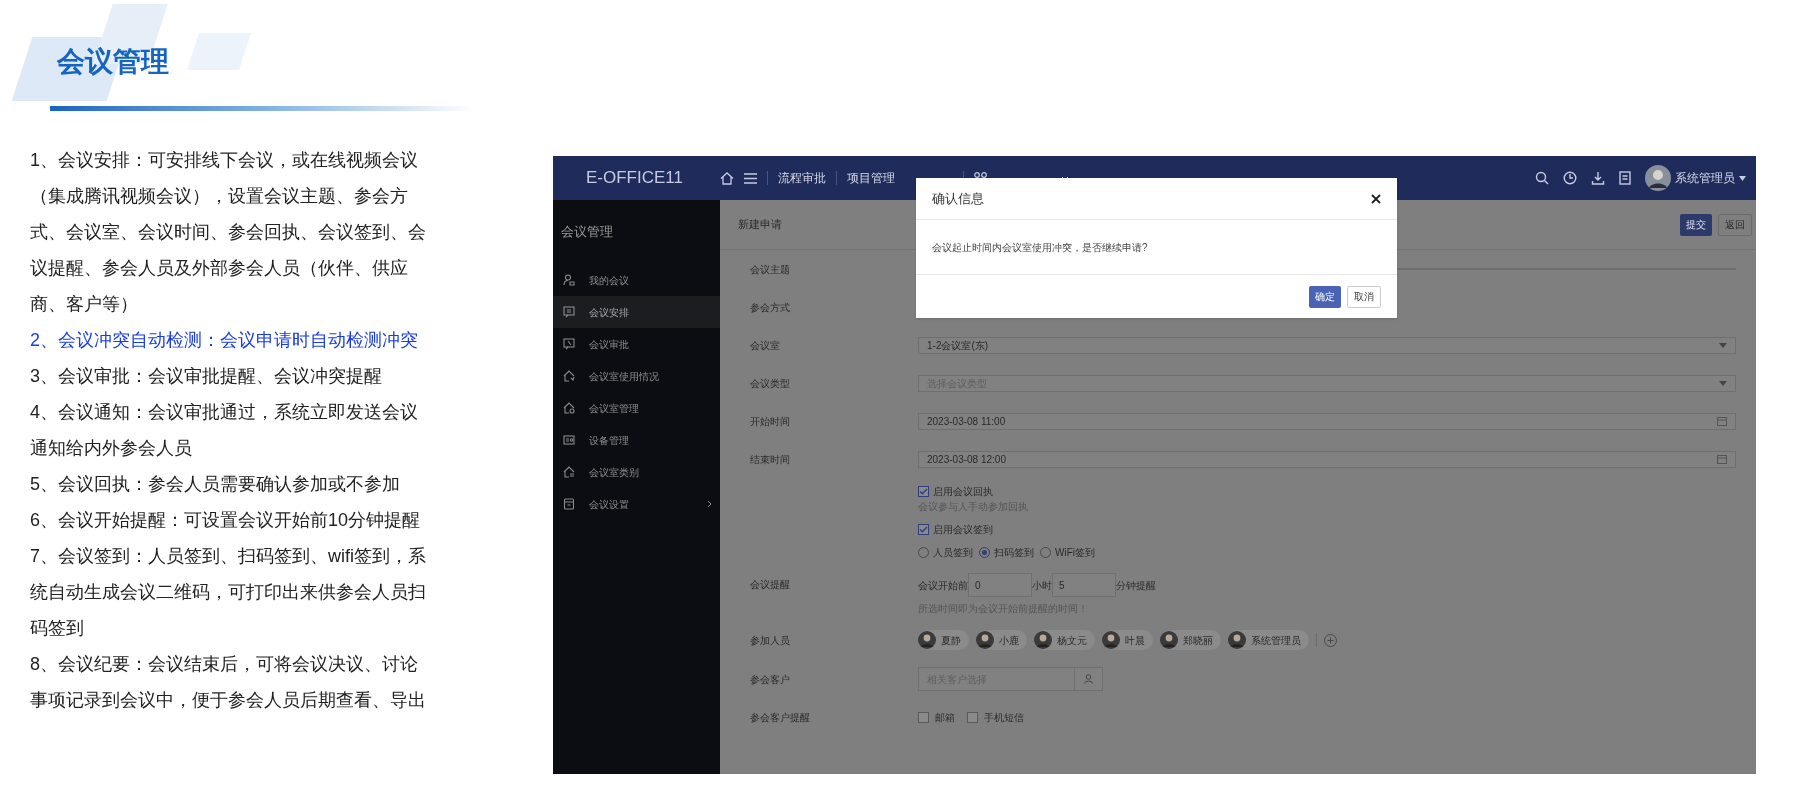 This screenshot has height=789, width=1817. I want to click on checkbox-label: 邮箱, so click(945, 717).